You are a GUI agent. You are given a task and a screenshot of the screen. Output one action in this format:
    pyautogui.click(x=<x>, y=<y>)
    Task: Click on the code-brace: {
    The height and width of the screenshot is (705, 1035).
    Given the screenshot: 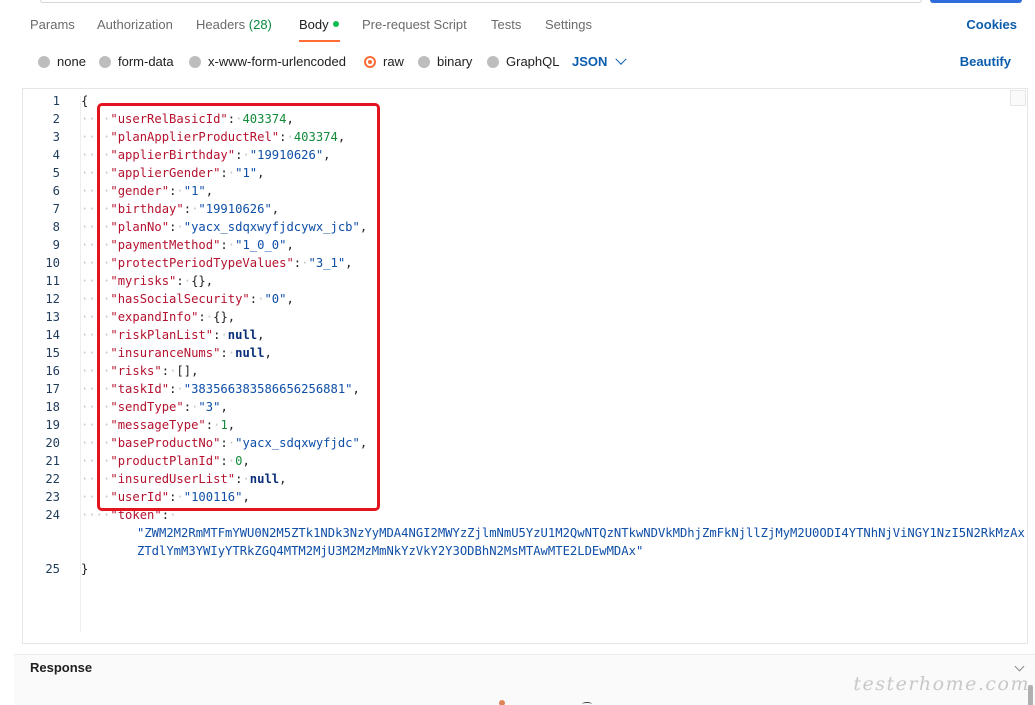 What is the action you would take?
    pyautogui.click(x=85, y=101)
    